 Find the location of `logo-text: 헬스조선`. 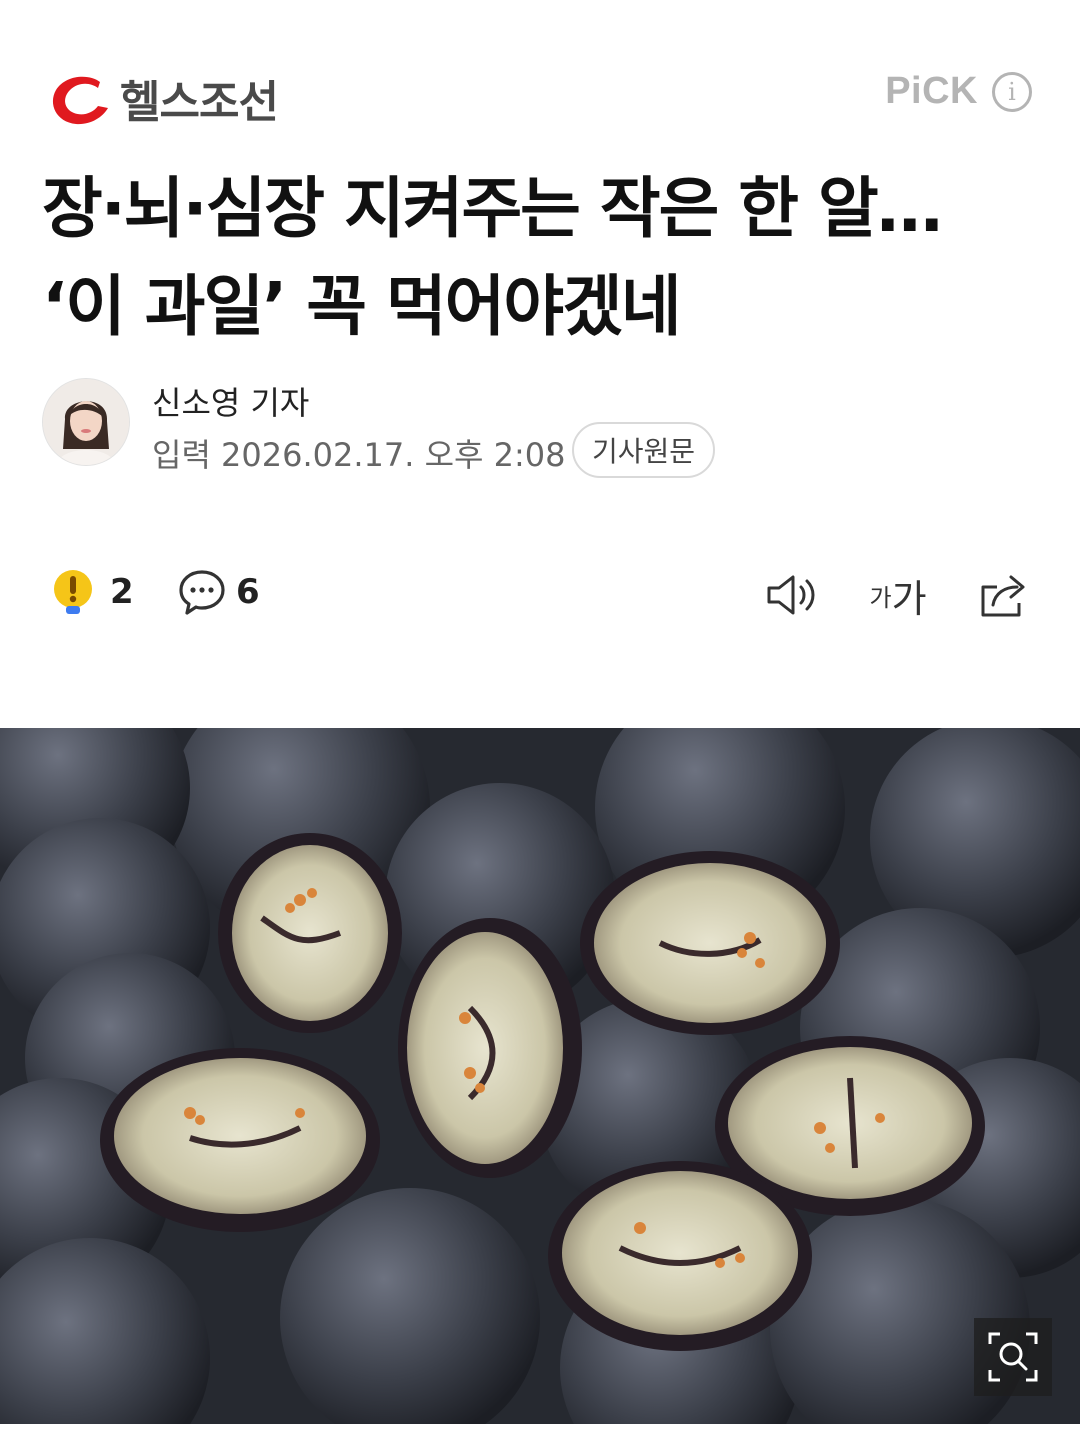

logo-text: 헬스조선 is located at coordinates (199, 102).